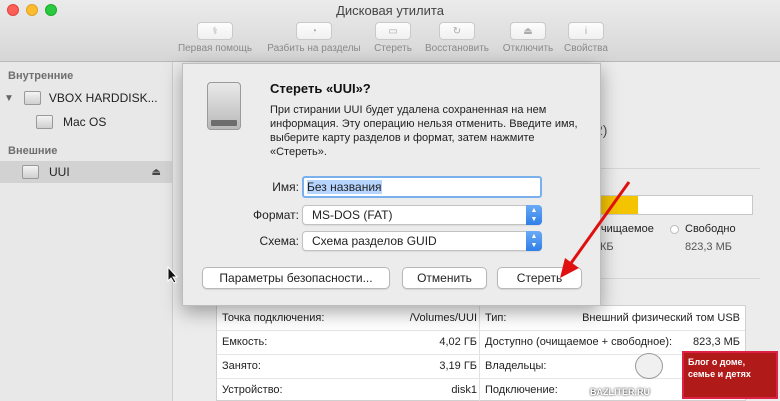 The width and height of the screenshot is (780, 401). I want to click on sidebar-item-mac-os: Mac OS, so click(86, 122).